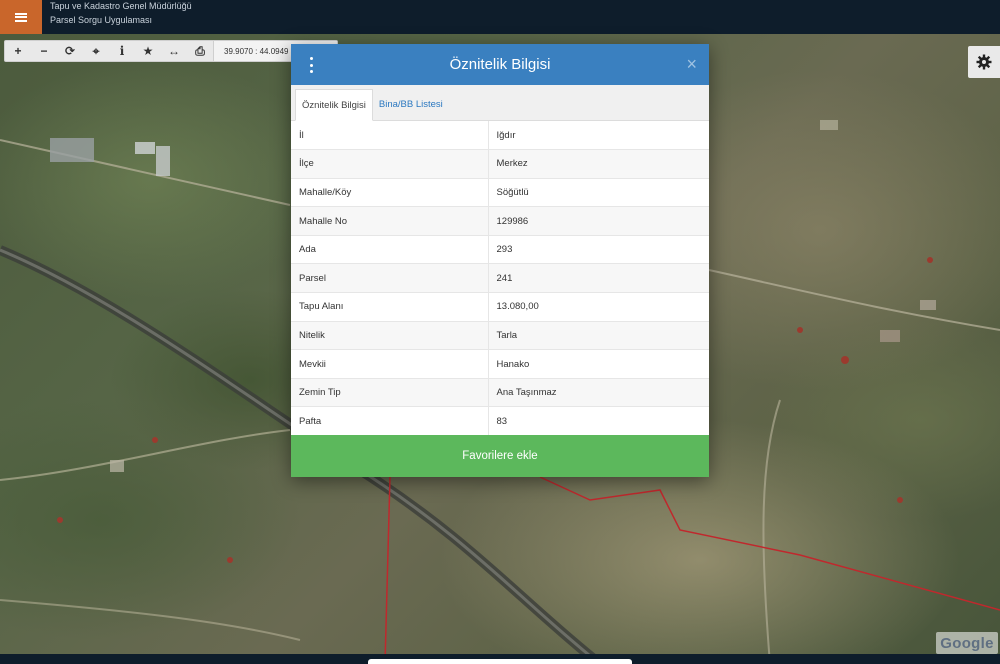 The height and width of the screenshot is (664, 1000). I want to click on tab-building-list: Bina/BB Listesi, so click(411, 104).